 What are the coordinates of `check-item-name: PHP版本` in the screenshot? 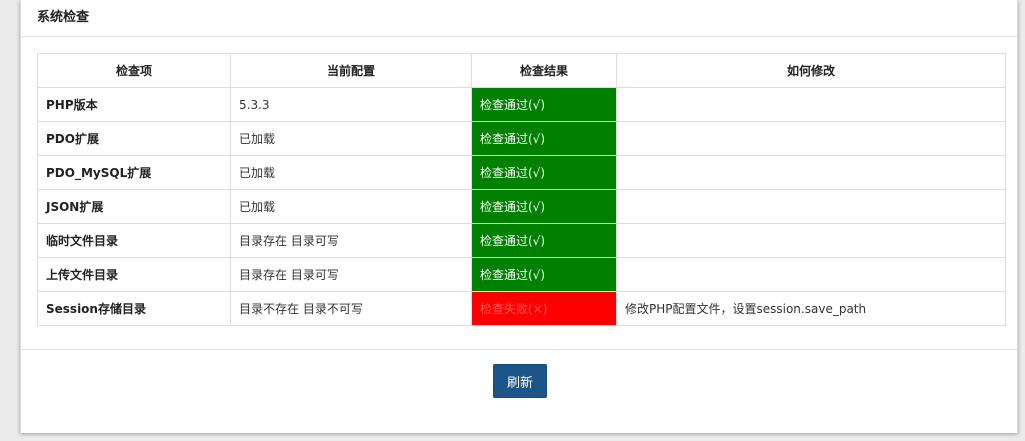 It's located at (134, 104).